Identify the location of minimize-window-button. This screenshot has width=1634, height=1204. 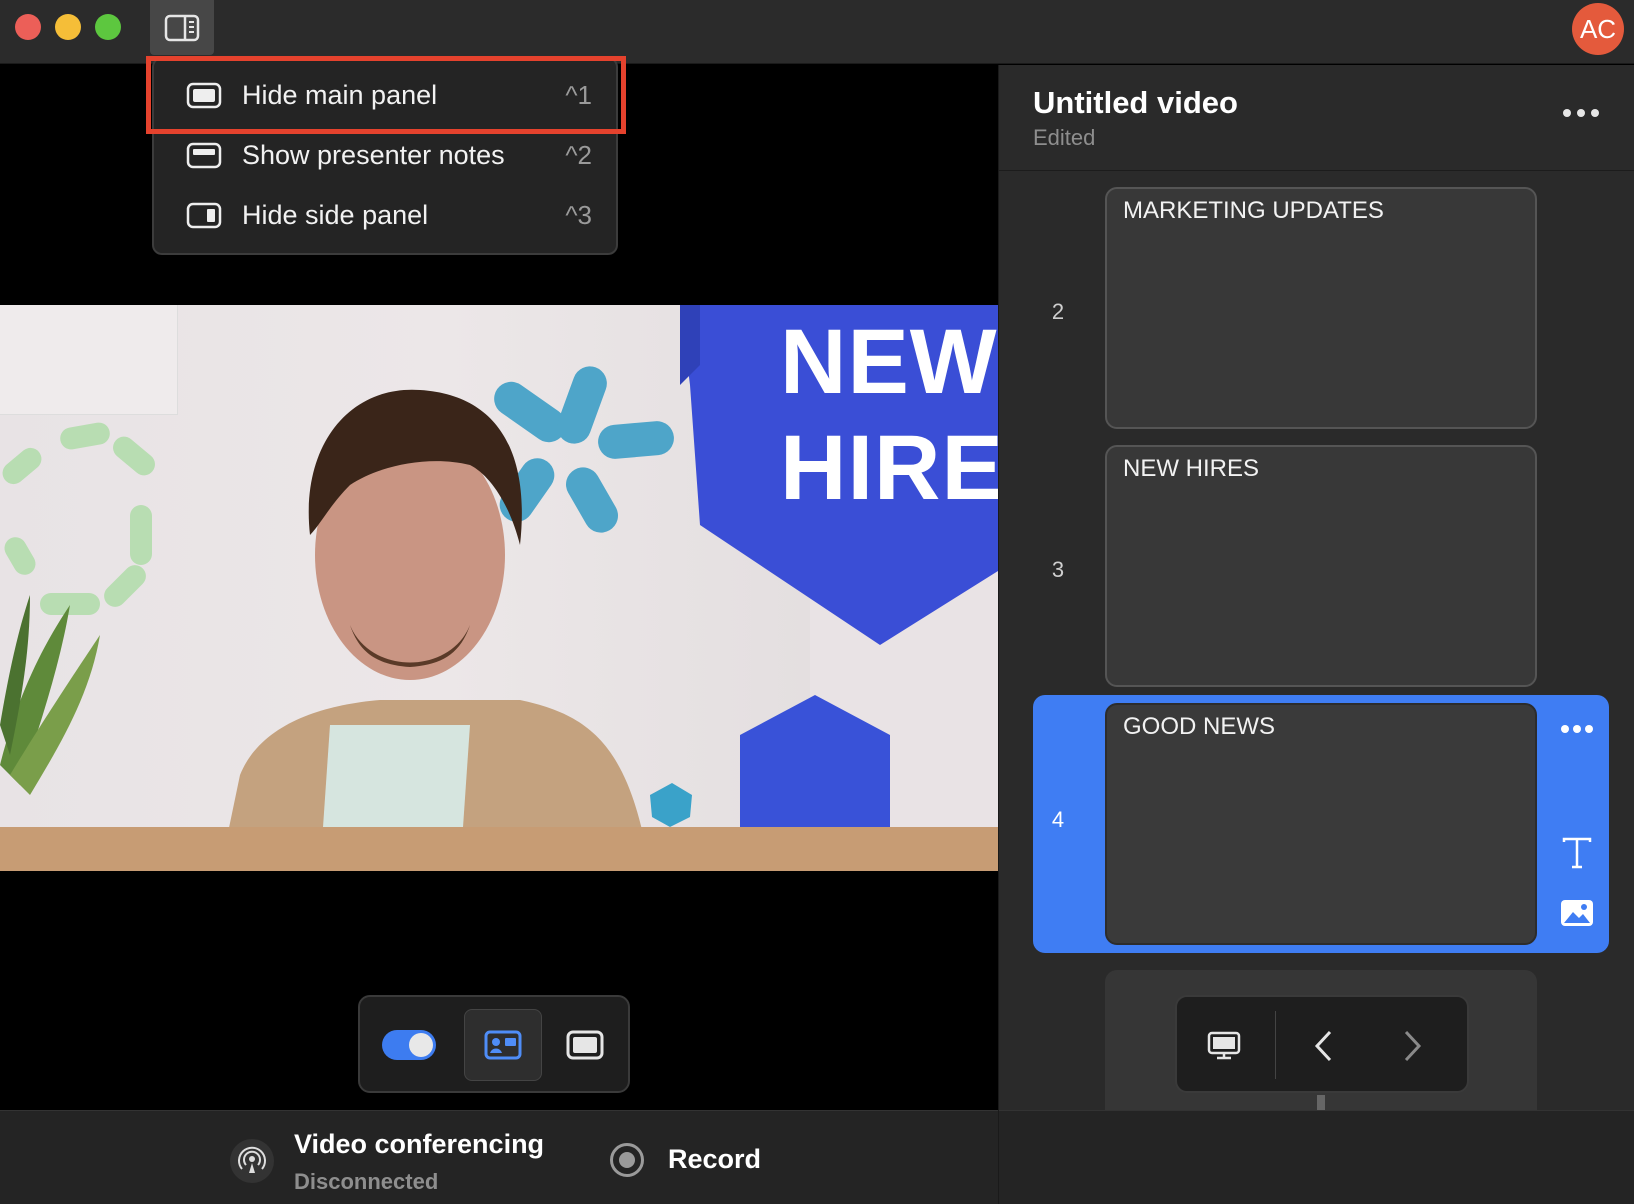
(68, 27).